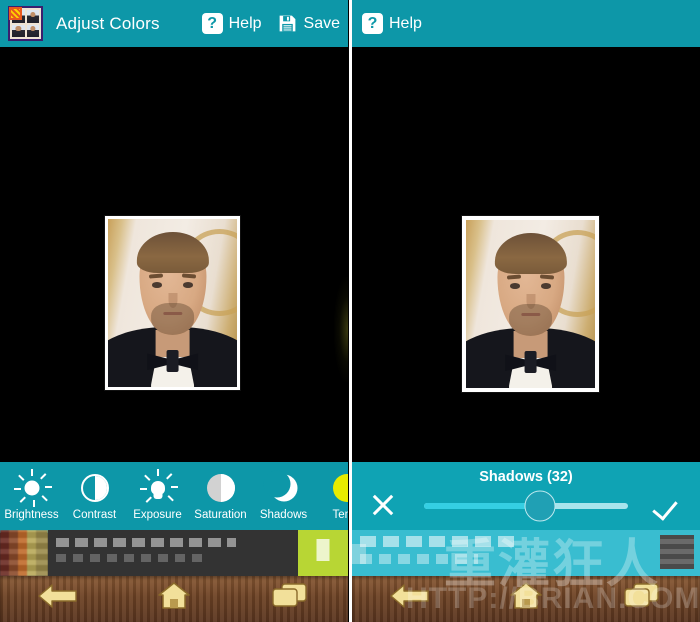 This screenshot has height=622, width=700. I want to click on ad-install-button, so click(323, 553).